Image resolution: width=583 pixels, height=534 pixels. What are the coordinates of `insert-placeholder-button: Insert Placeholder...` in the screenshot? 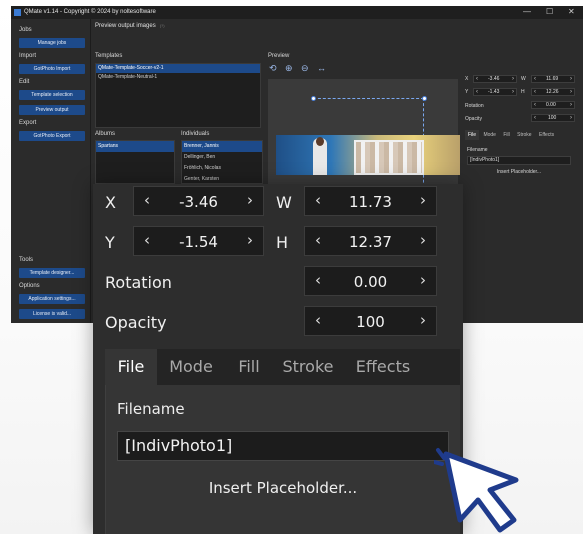 It's located at (283, 488).